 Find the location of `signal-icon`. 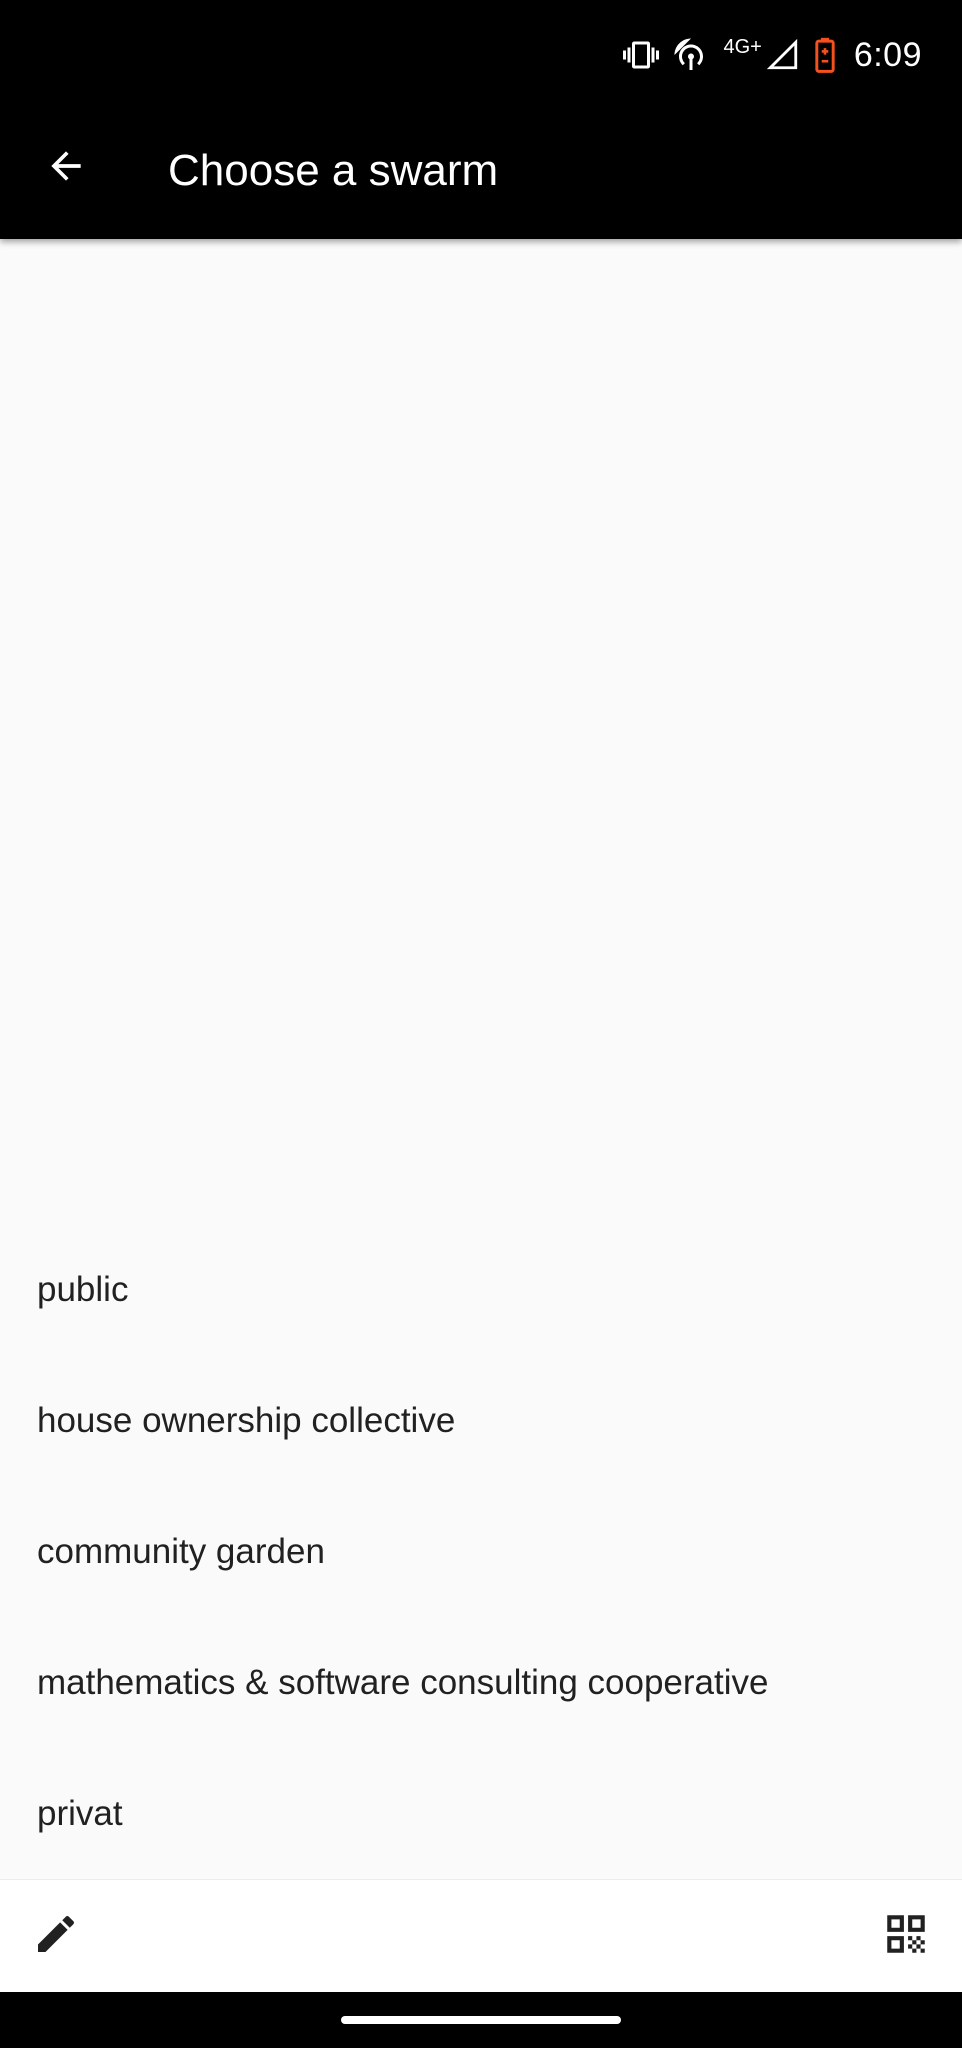

signal-icon is located at coordinates (783, 55).